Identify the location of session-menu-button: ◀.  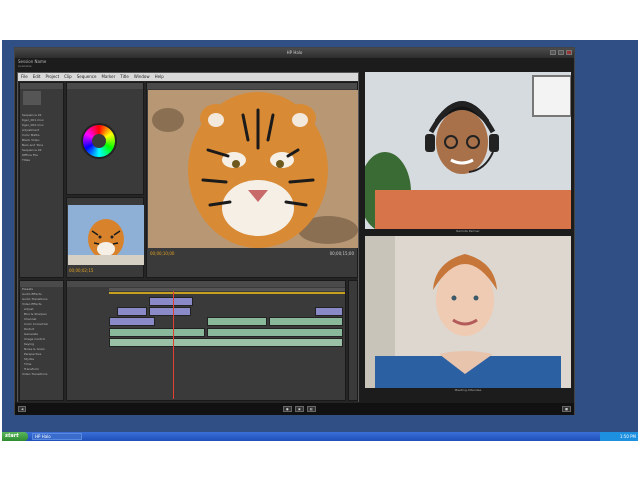
(22, 409).